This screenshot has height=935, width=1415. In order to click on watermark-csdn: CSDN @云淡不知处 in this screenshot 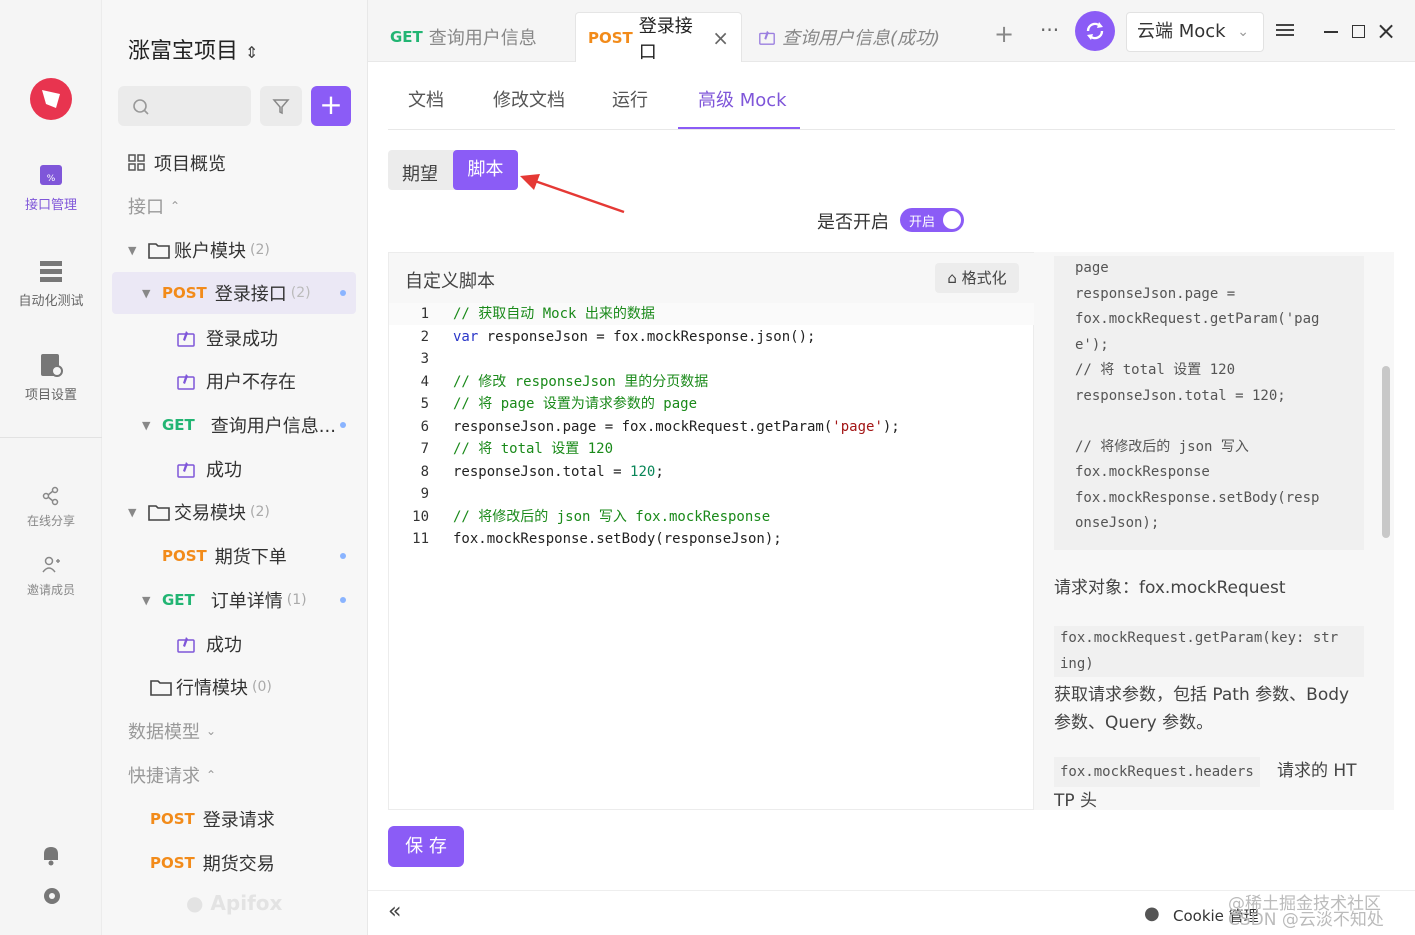, I will do `click(1306, 920)`.